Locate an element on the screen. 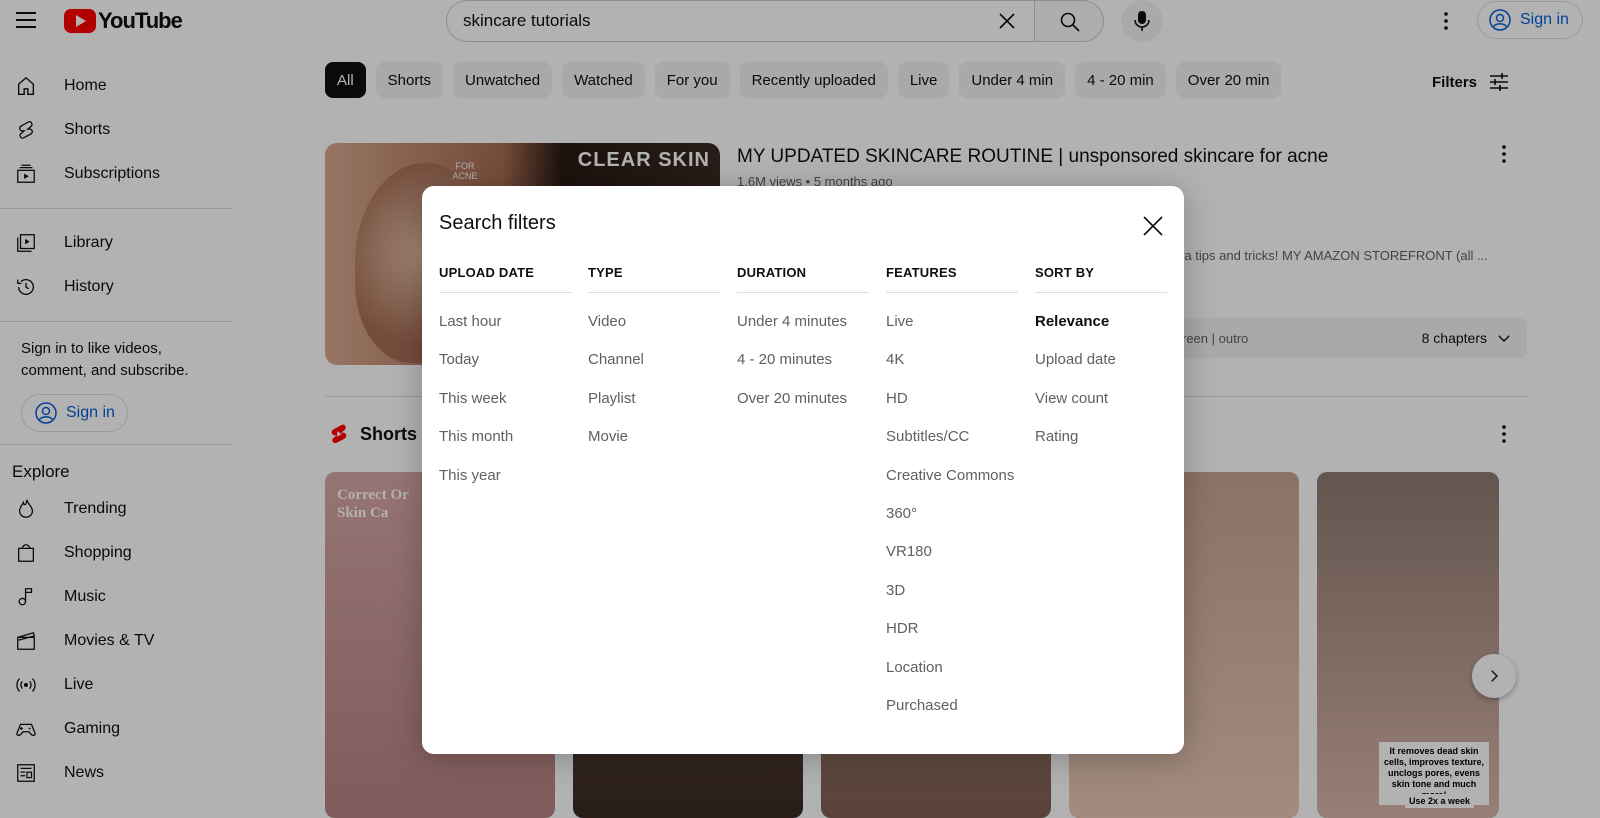 Image resolution: width=1600 pixels, height=818 pixels. filter-option: Under 4 minutes is located at coordinates (803, 332).